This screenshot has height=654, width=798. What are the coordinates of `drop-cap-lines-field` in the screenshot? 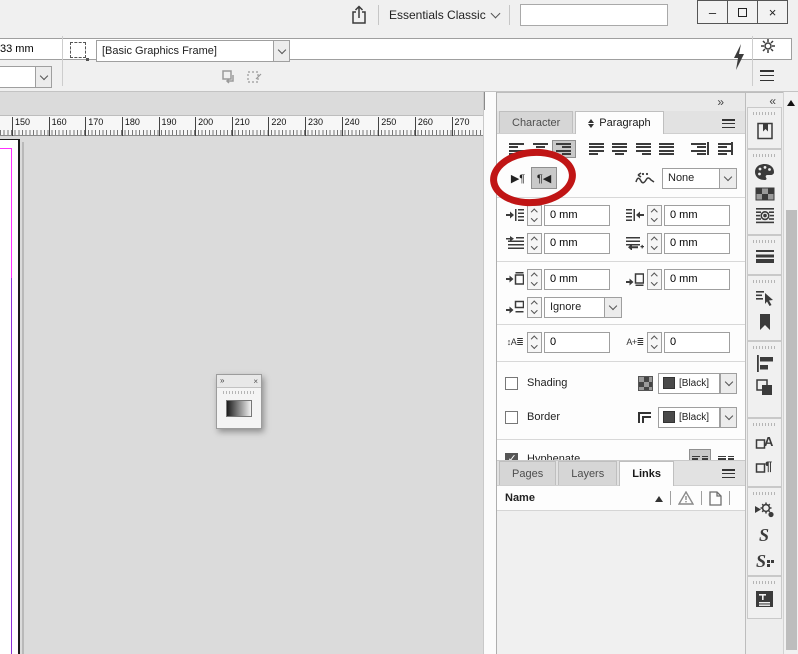 It's located at (577, 342).